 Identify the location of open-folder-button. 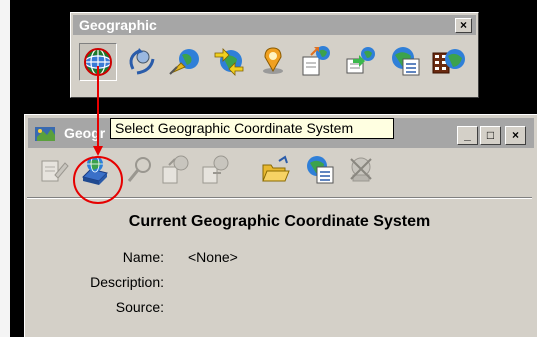
(276, 170).